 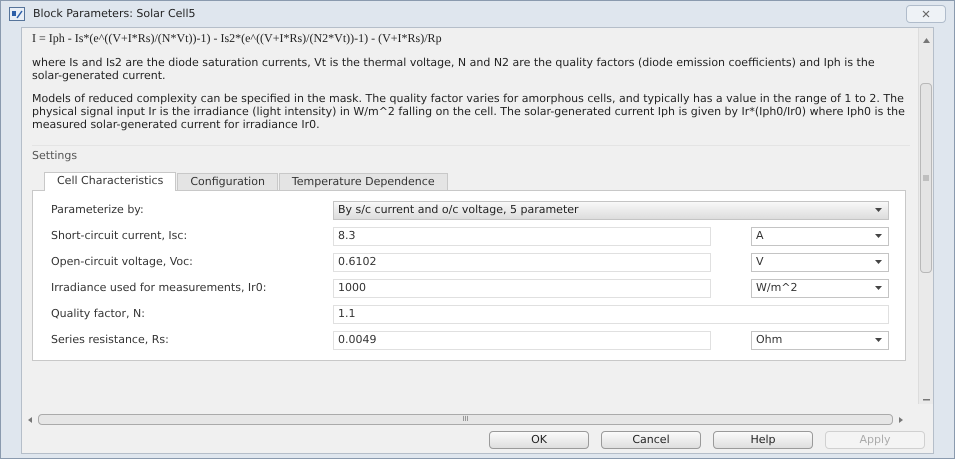 I want to click on scroll-thumb, so click(x=926, y=178).